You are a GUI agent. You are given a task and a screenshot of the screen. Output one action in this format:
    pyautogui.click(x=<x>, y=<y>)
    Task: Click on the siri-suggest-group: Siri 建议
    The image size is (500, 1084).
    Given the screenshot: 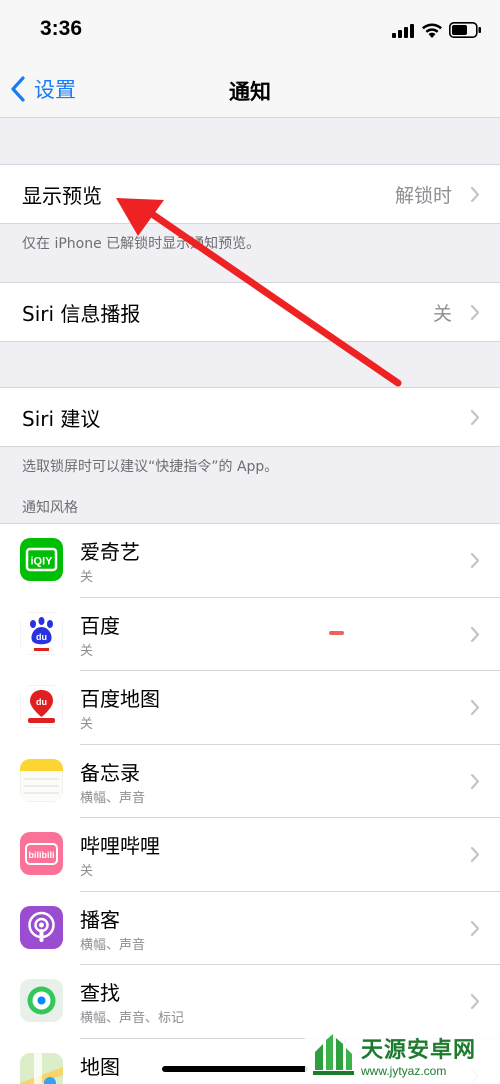 What is the action you would take?
    pyautogui.click(x=250, y=417)
    